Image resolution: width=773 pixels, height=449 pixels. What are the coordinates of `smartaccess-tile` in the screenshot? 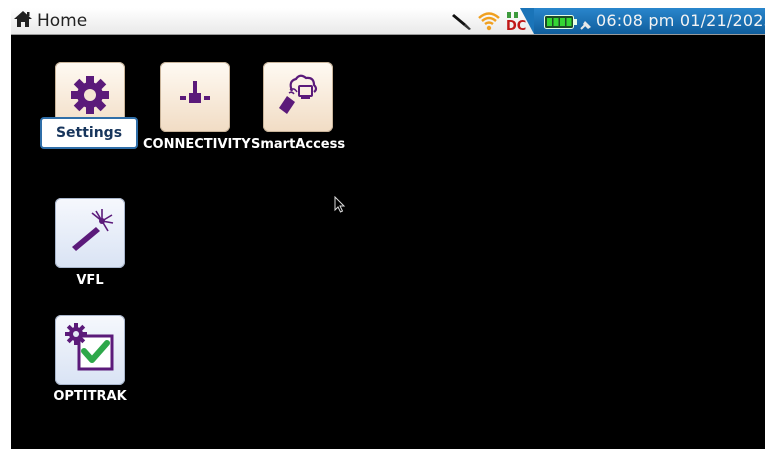 It's located at (298, 97).